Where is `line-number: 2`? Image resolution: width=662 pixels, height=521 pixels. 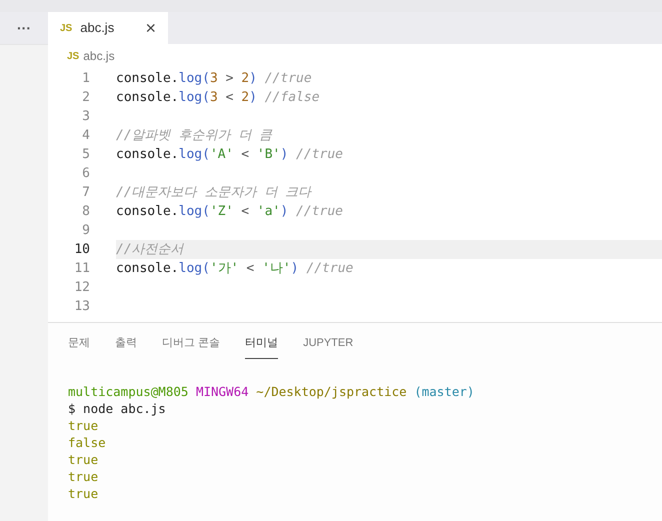
line-number: 2 is located at coordinates (85, 97).